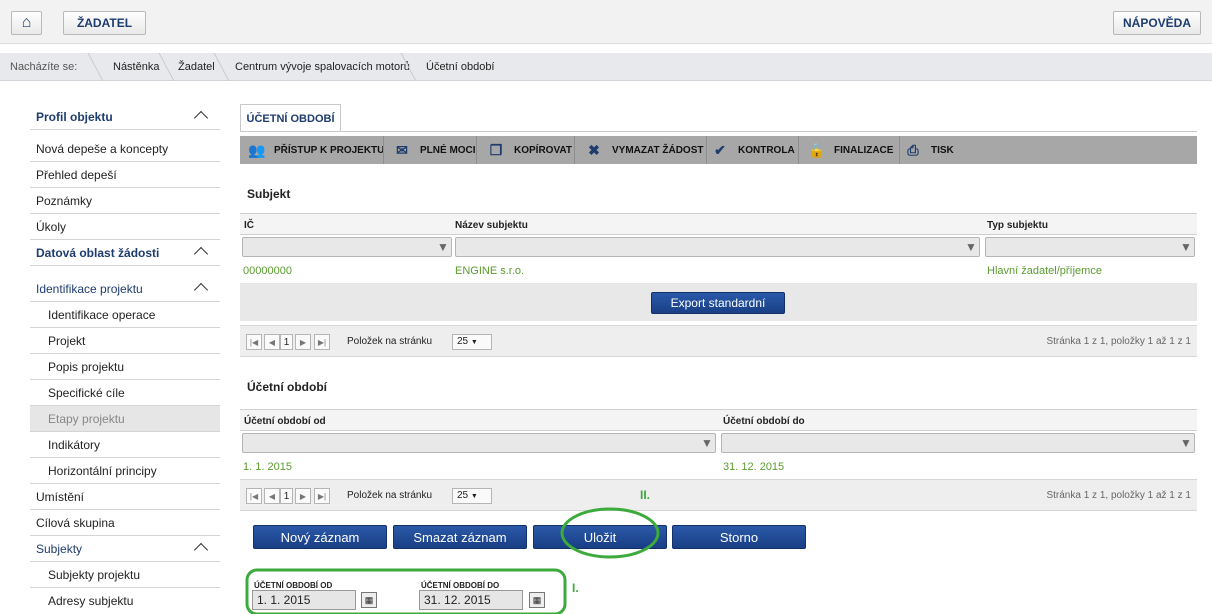 Image resolution: width=1212 pixels, height=614 pixels. What do you see at coordinates (406, 591) in the screenshot?
I see `annotation-box-form` at bounding box center [406, 591].